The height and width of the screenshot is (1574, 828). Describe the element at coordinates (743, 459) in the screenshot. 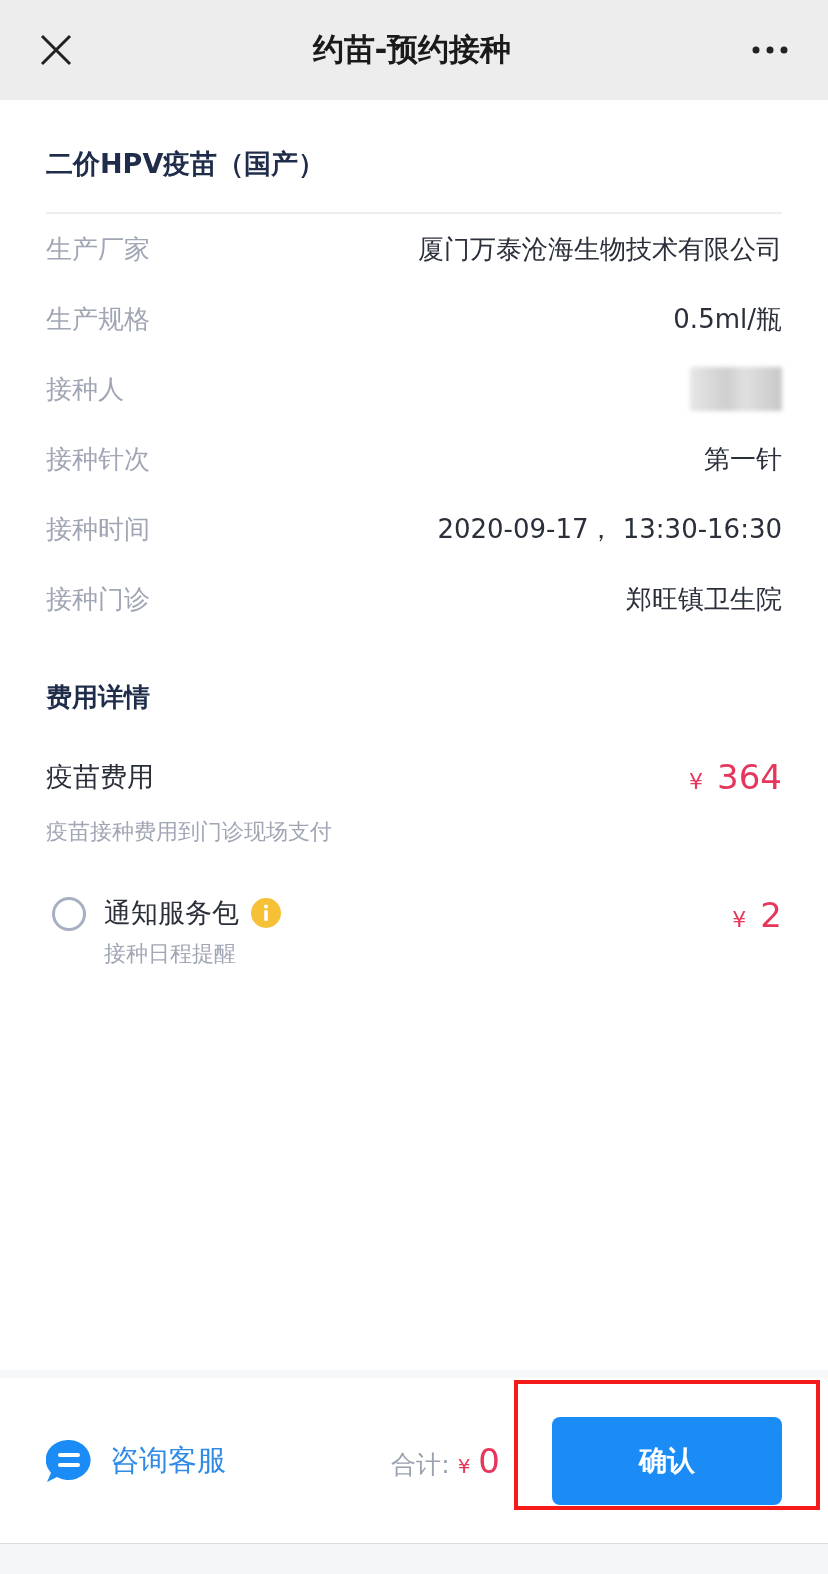

I see `detail-value: 第一针` at that location.